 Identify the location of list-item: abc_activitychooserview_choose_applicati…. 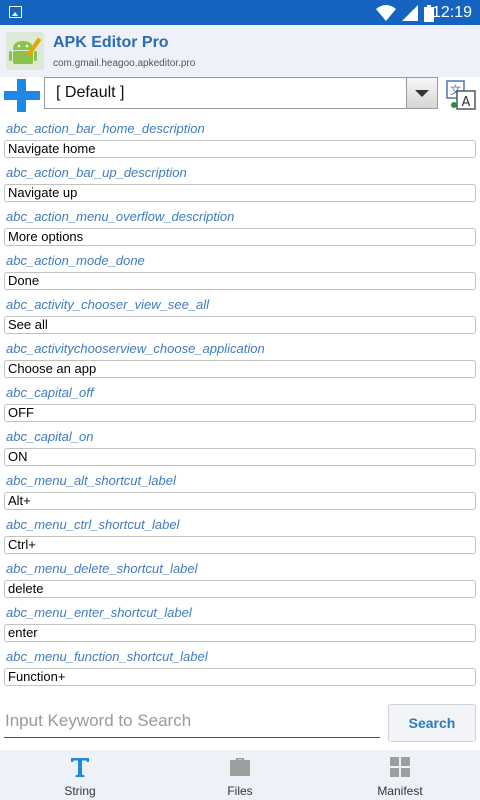
(240, 358).